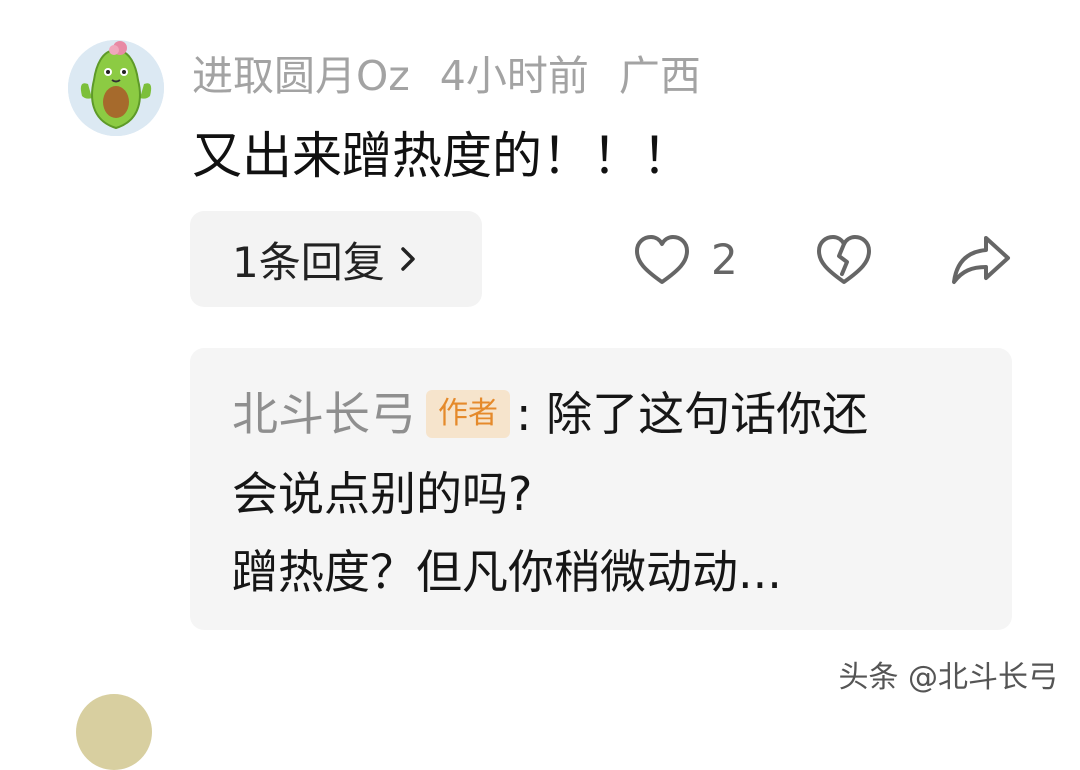  What do you see at coordinates (948, 677) in the screenshot?
I see `watermark: 头条 @北斗长弓` at bounding box center [948, 677].